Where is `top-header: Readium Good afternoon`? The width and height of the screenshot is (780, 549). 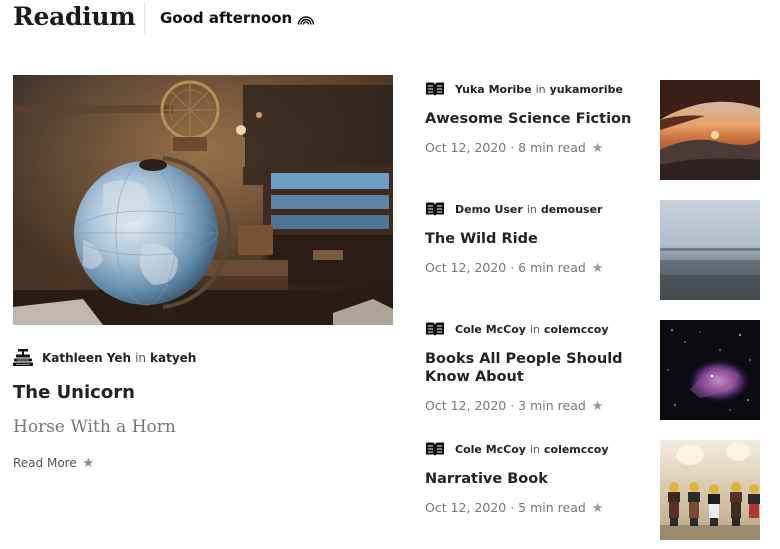
top-header: Readium Good afternoon is located at coordinates (390, 20).